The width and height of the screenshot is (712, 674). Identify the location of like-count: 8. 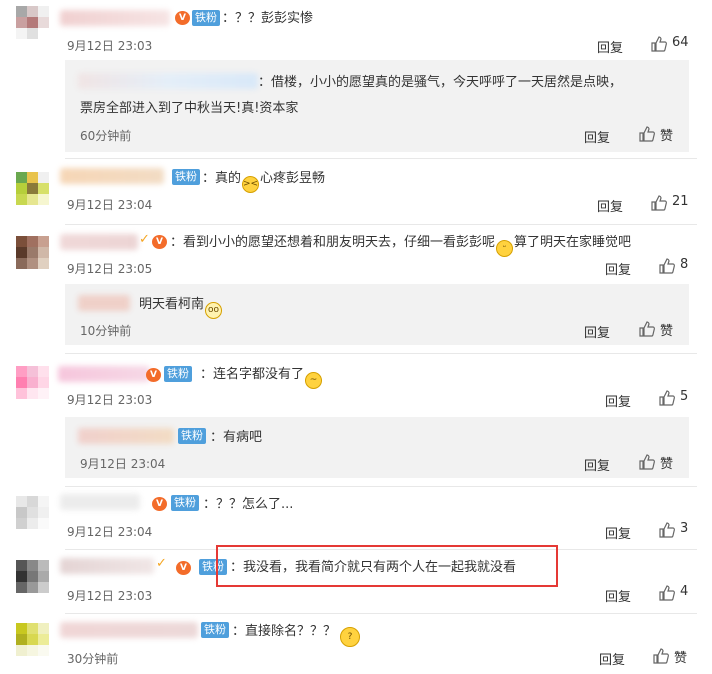
(684, 264).